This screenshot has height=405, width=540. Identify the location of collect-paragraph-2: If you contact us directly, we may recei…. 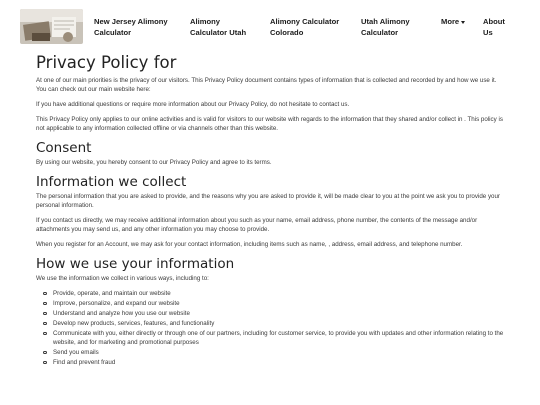
(257, 225).